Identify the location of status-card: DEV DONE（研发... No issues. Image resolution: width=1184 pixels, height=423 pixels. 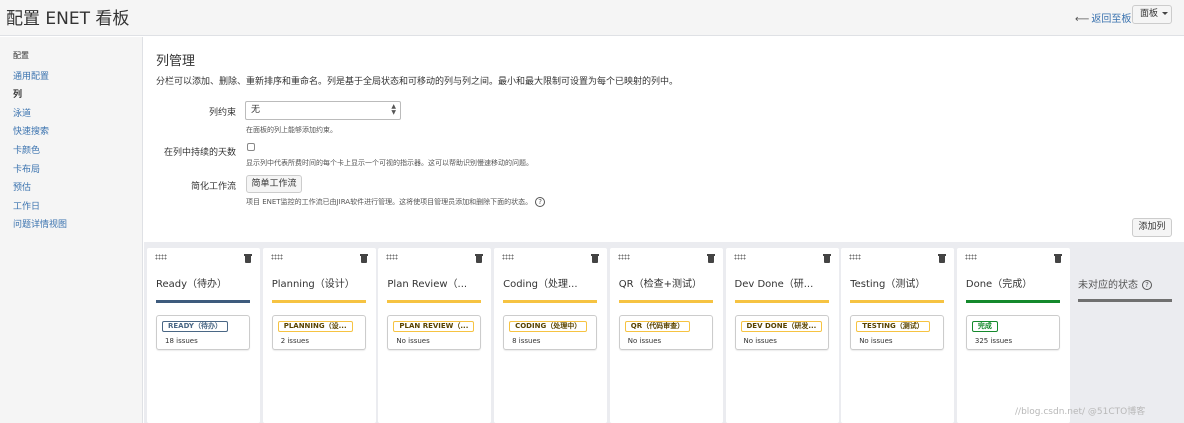
(781, 332).